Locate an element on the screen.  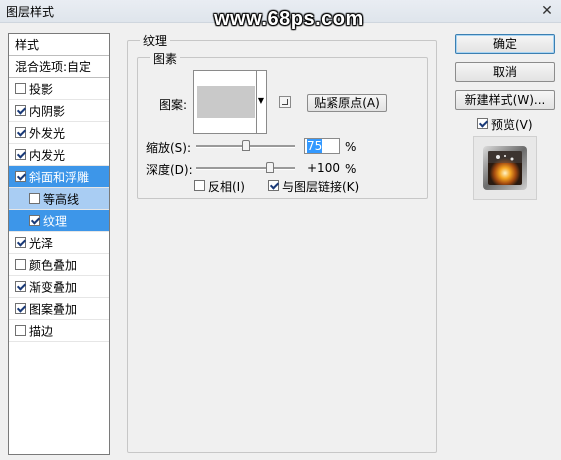
close-button: ✕ is located at coordinates (547, 11).